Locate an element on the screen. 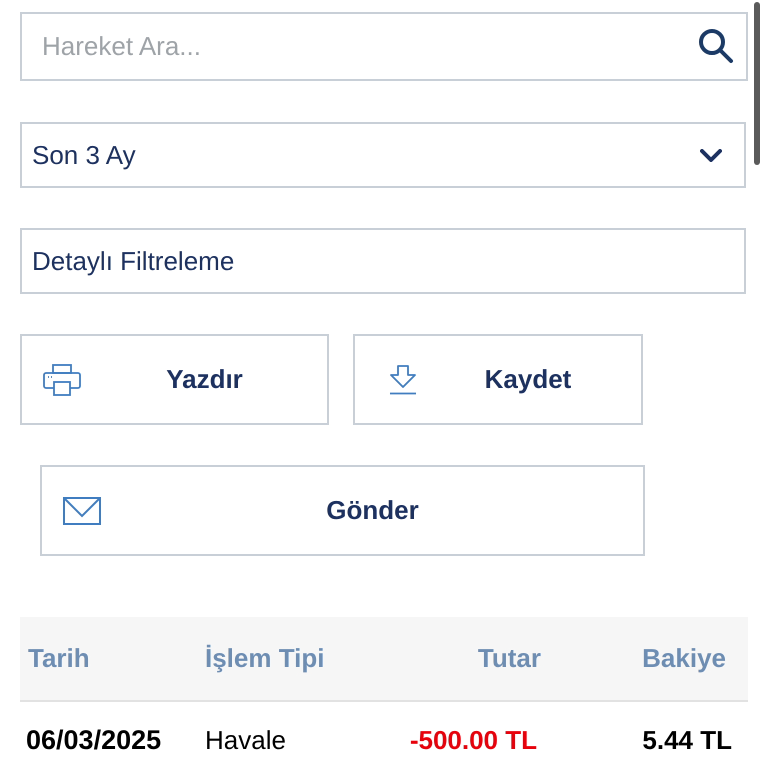  column-header: Tarih is located at coordinates (59, 658).